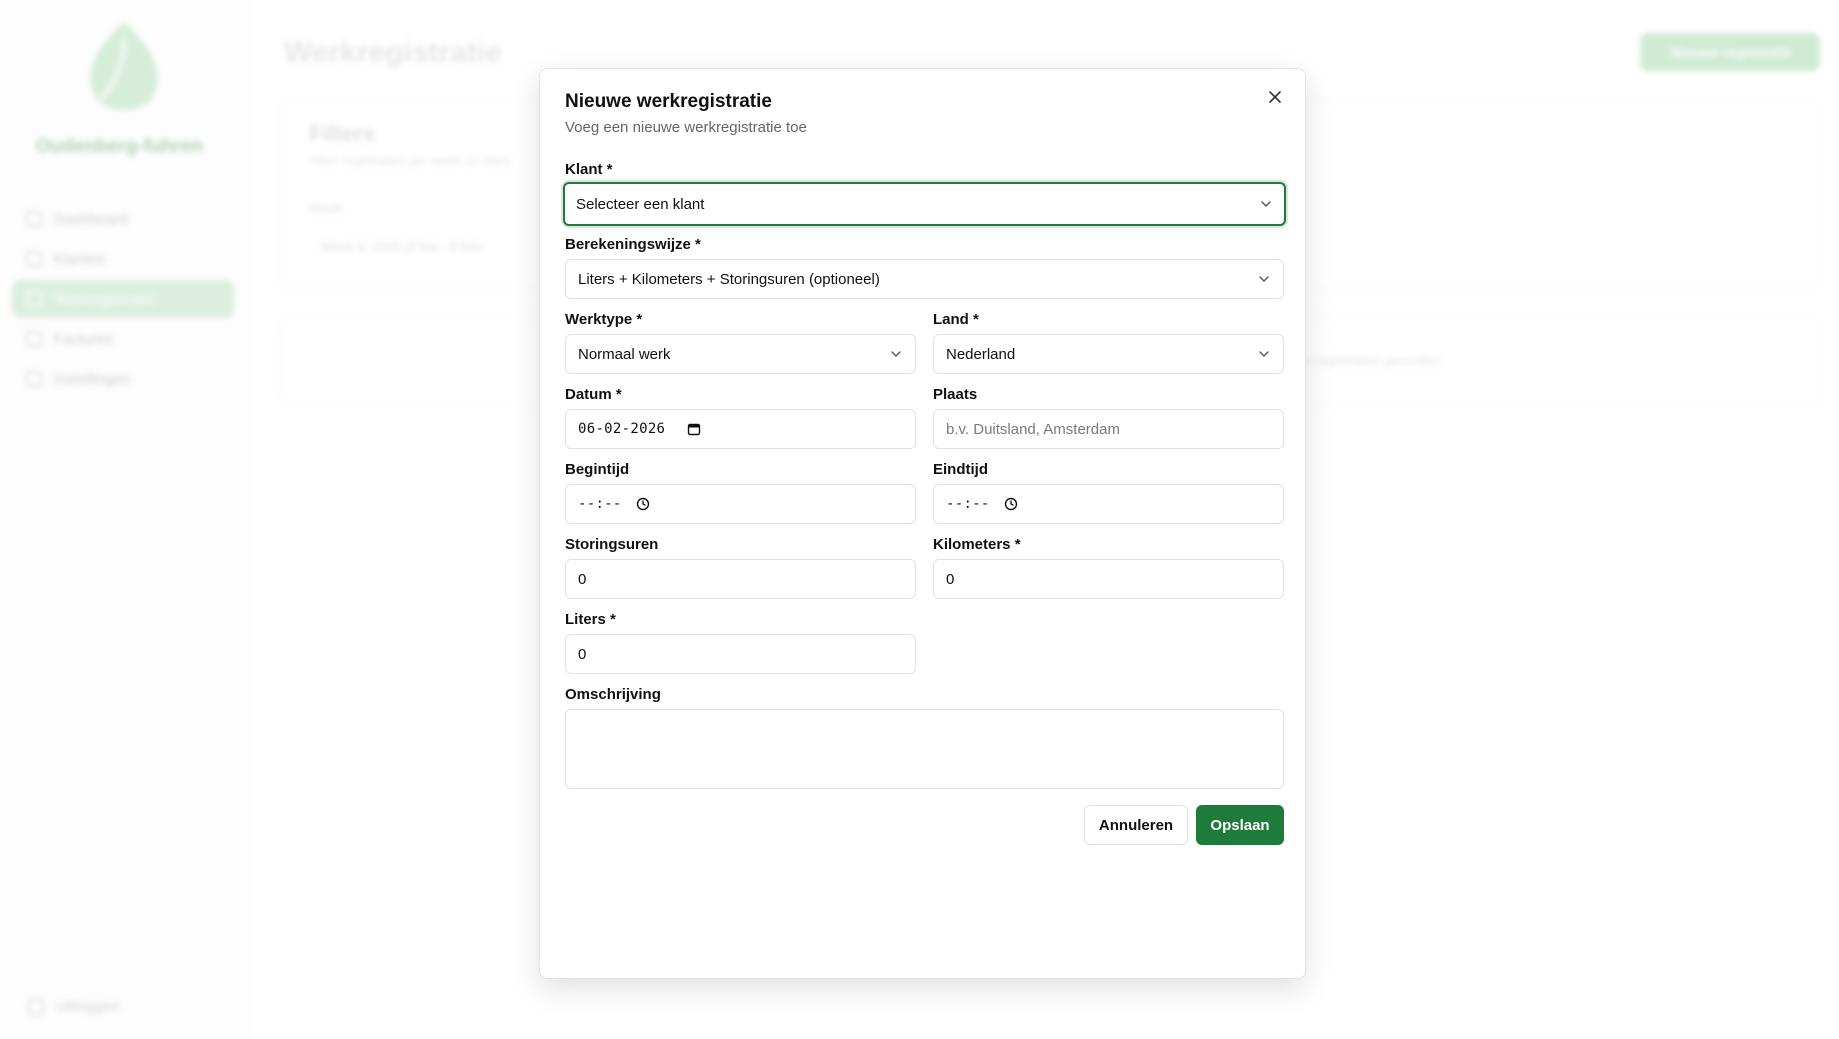  Describe the element at coordinates (582, 579) in the screenshot. I see `storingsuren-value: 0` at that location.